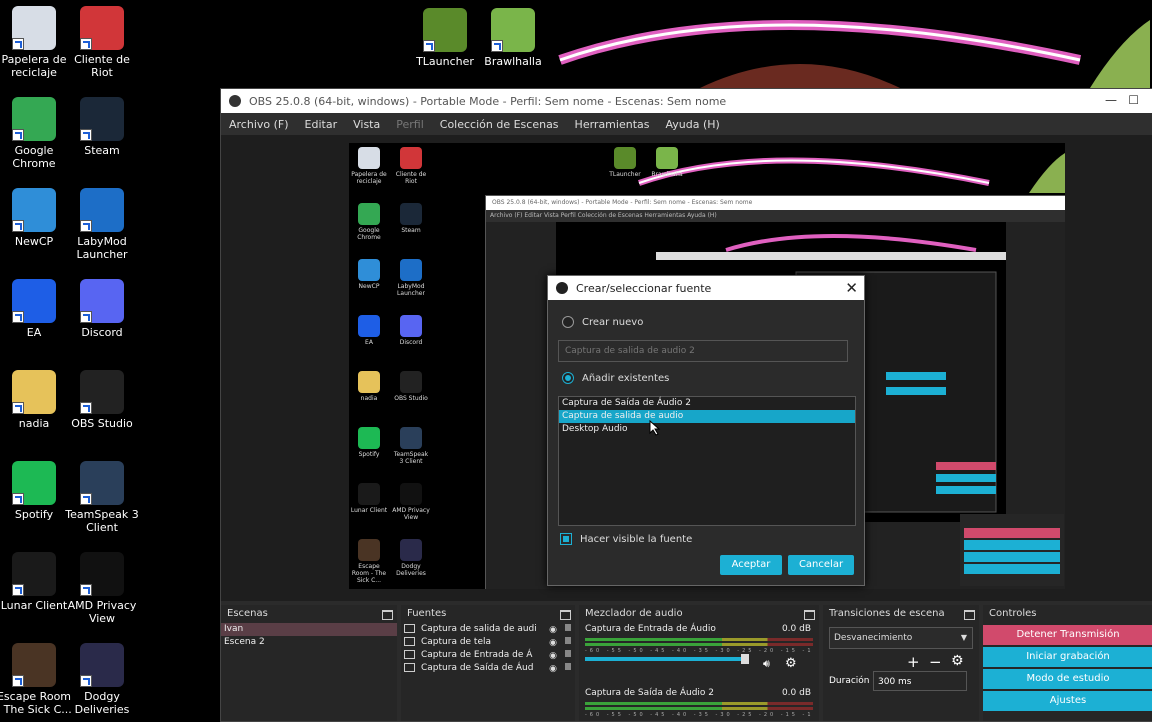 Image resolution: width=1152 pixels, height=722 pixels. Describe the element at coordinates (707, 403) in the screenshot. I see `list-item: Captura de Saída de Áudio 2` at that location.